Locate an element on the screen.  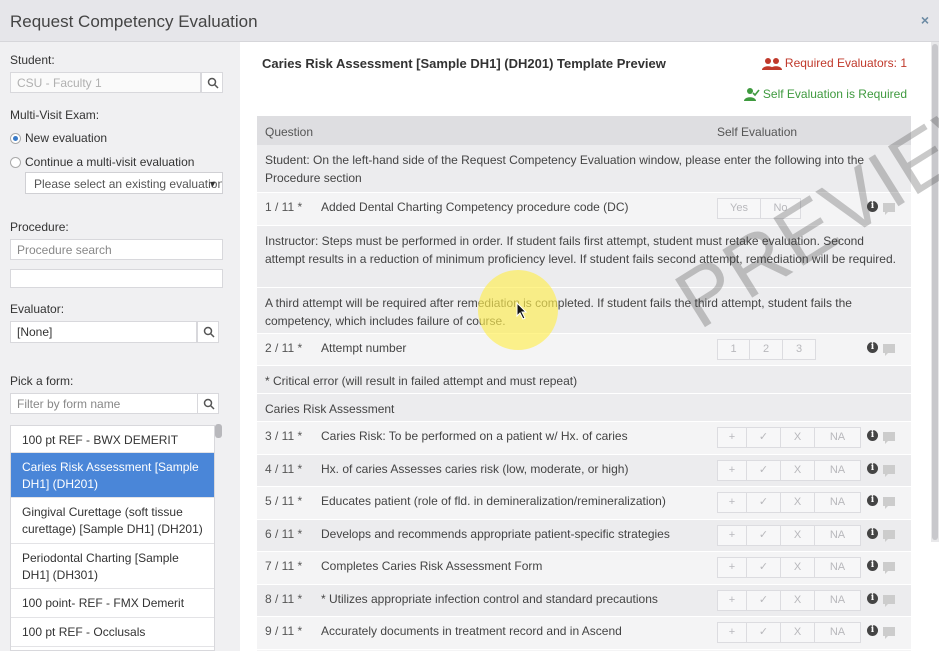
answer-option: 2 is located at coordinates (766, 349).